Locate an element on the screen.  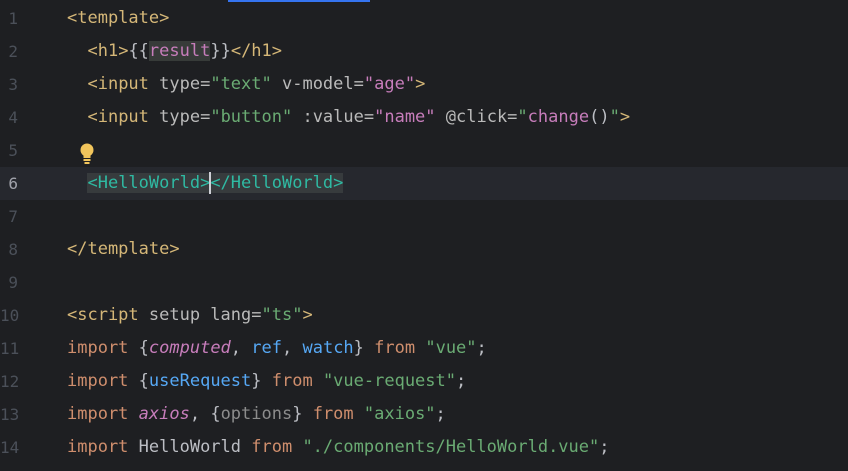
line-content: </template> is located at coordinates (123, 249).